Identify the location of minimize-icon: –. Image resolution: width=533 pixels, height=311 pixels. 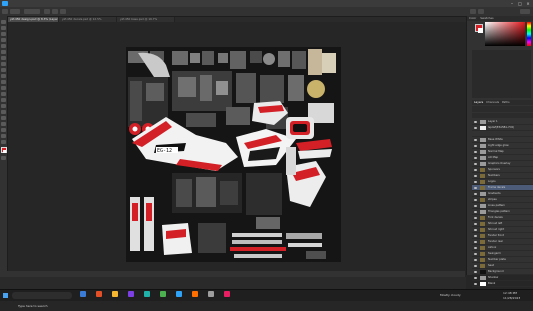
(512, 3).